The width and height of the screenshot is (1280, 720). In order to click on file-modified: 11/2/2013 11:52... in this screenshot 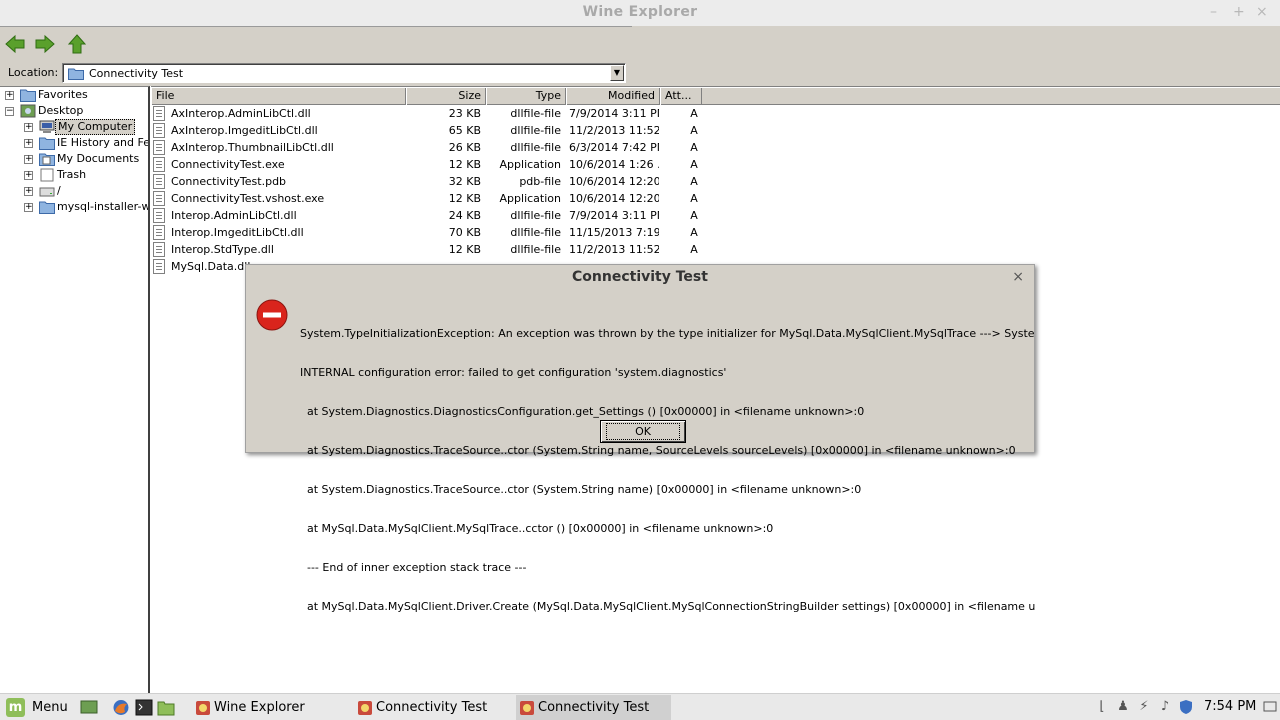, I will do `click(614, 130)`.